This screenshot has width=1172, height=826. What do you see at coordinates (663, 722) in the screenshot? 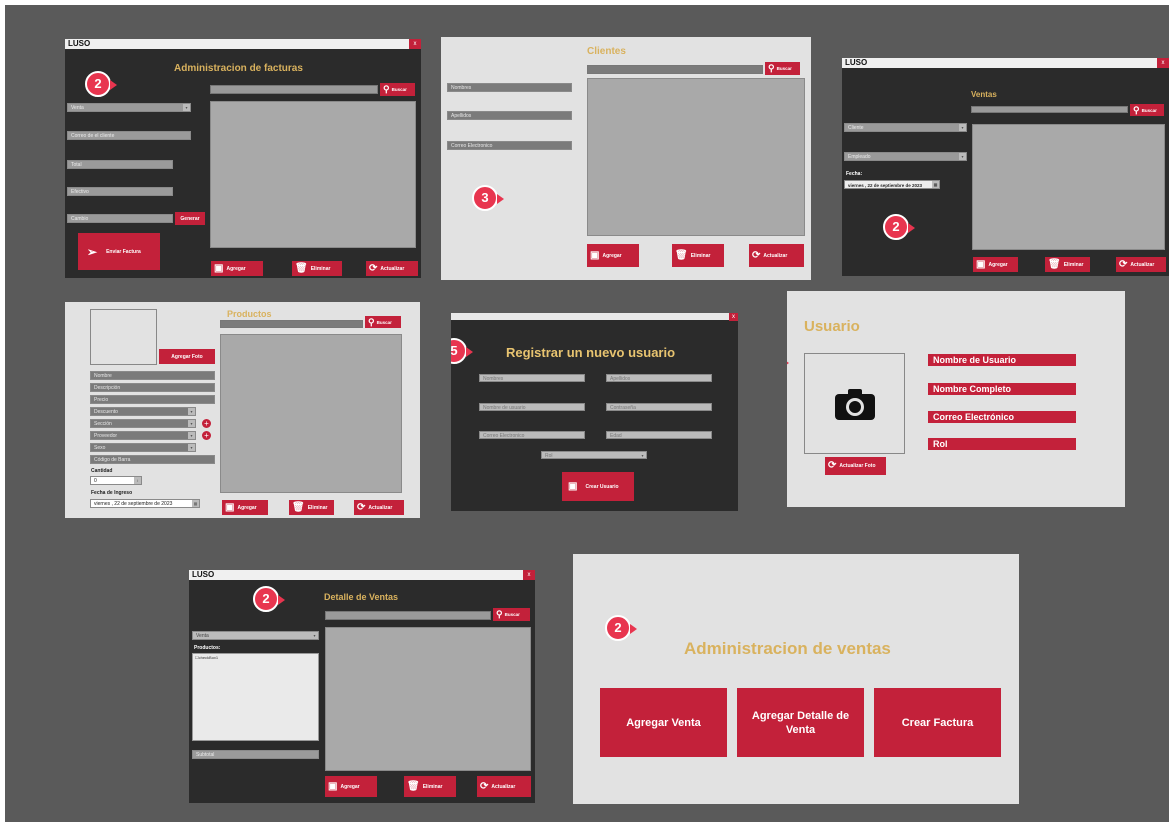
I see `agregar-venta-button: Agregar Venta` at bounding box center [663, 722].